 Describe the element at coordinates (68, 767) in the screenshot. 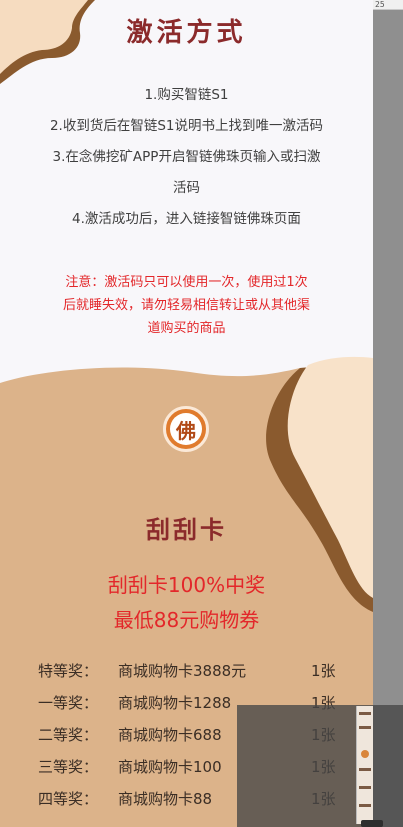

I see `prize-level: 三等奖：` at that location.